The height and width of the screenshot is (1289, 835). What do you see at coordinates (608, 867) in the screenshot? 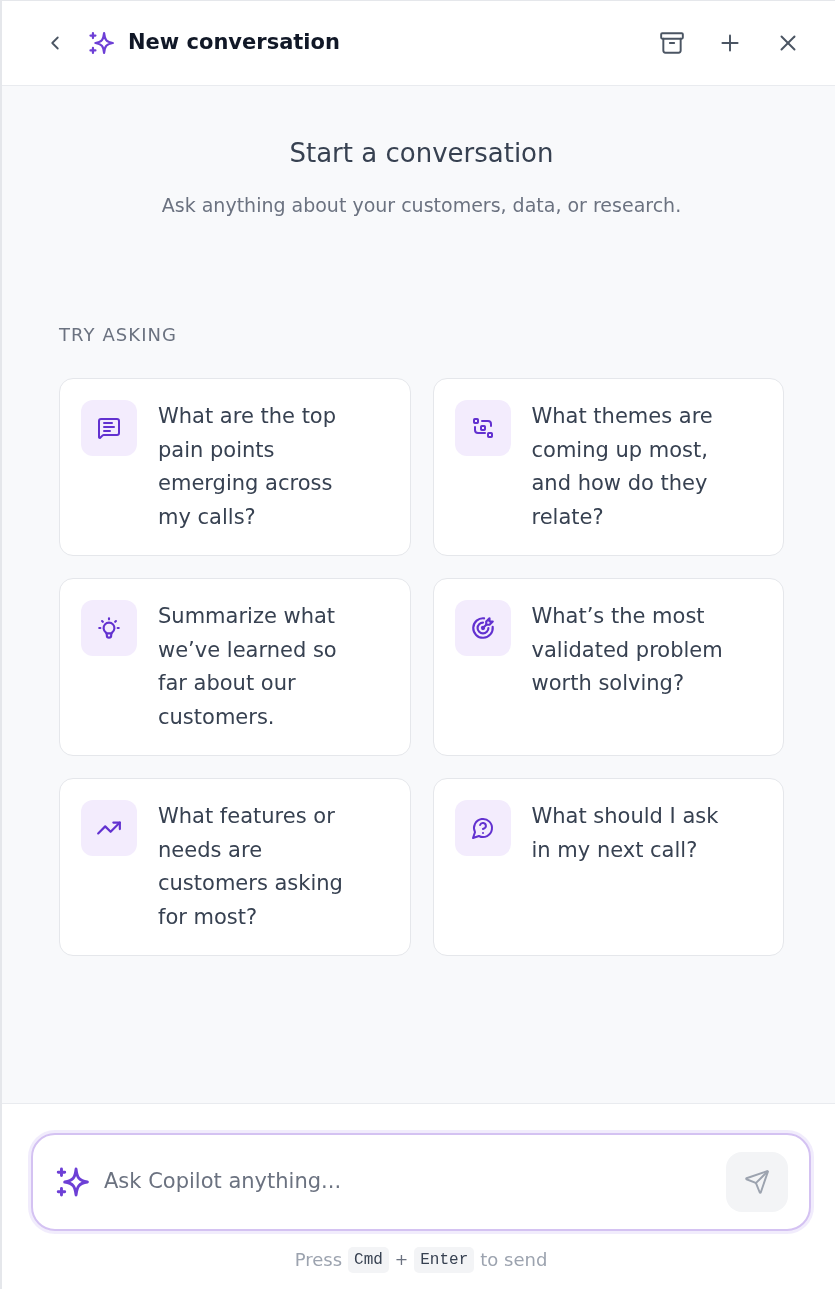
I see `suggestion-card: What should I ask in my next call?` at bounding box center [608, 867].